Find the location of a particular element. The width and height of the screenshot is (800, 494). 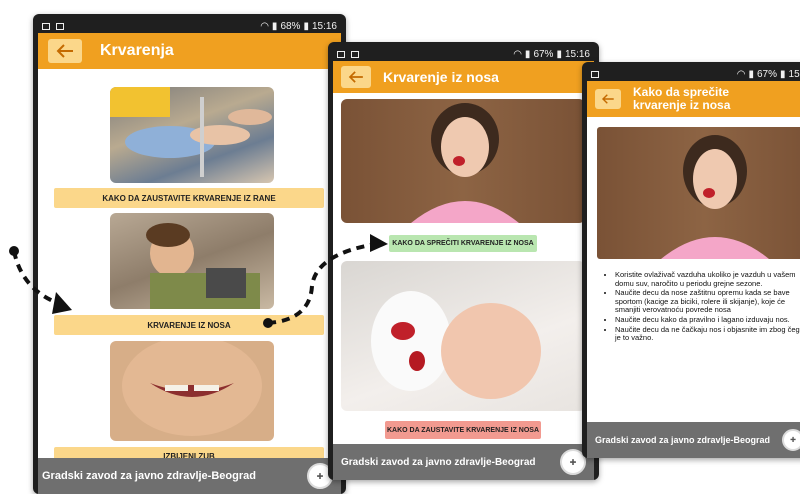

status-bar: ◠ ▮ 68% ▮ 15:16 is located at coordinates (189, 26).